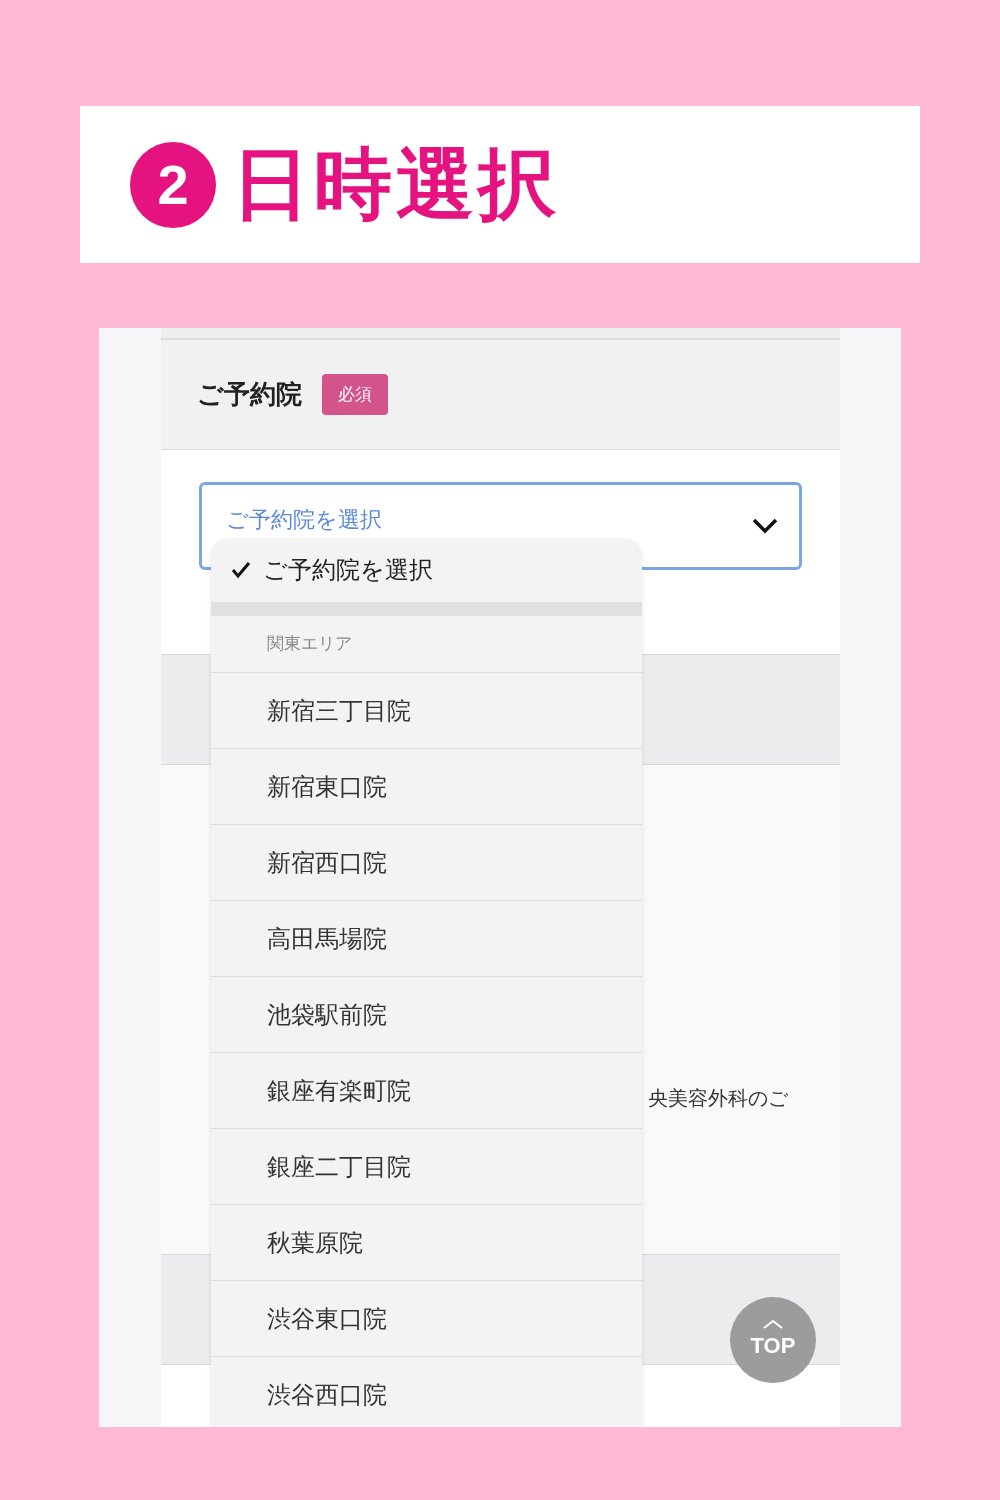 The height and width of the screenshot is (1500, 1000). I want to click on dropdown-option: 新宿西口院, so click(426, 863).